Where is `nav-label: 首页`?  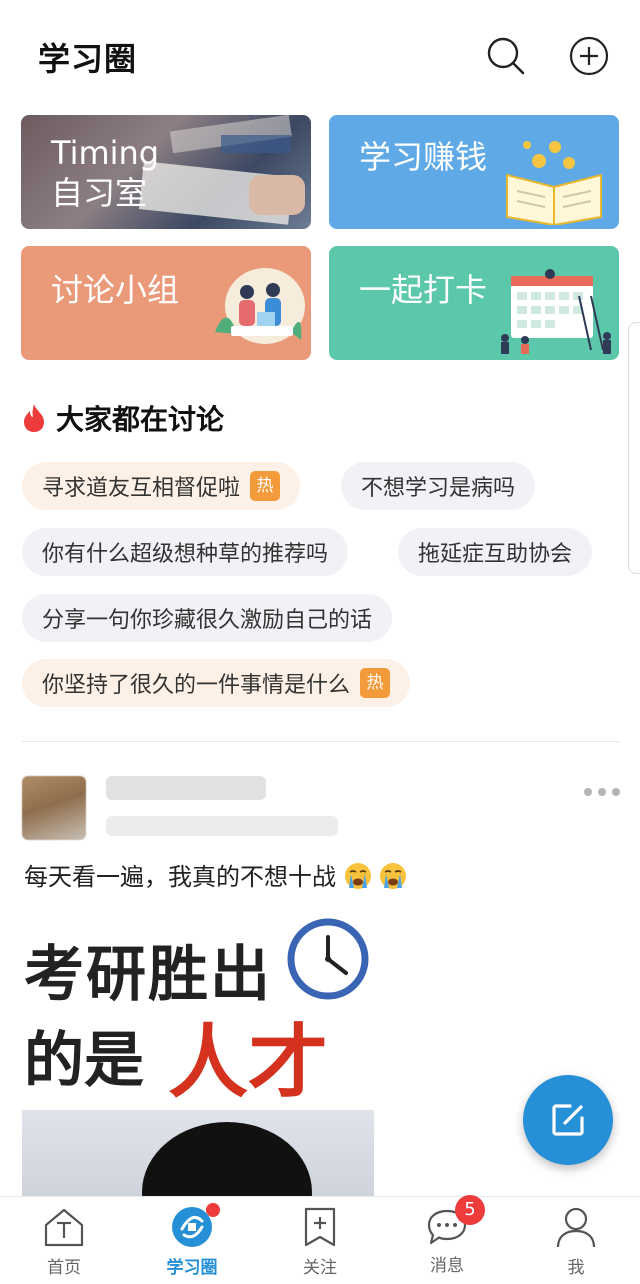
nav-label: 首页 is located at coordinates (64, 1268).